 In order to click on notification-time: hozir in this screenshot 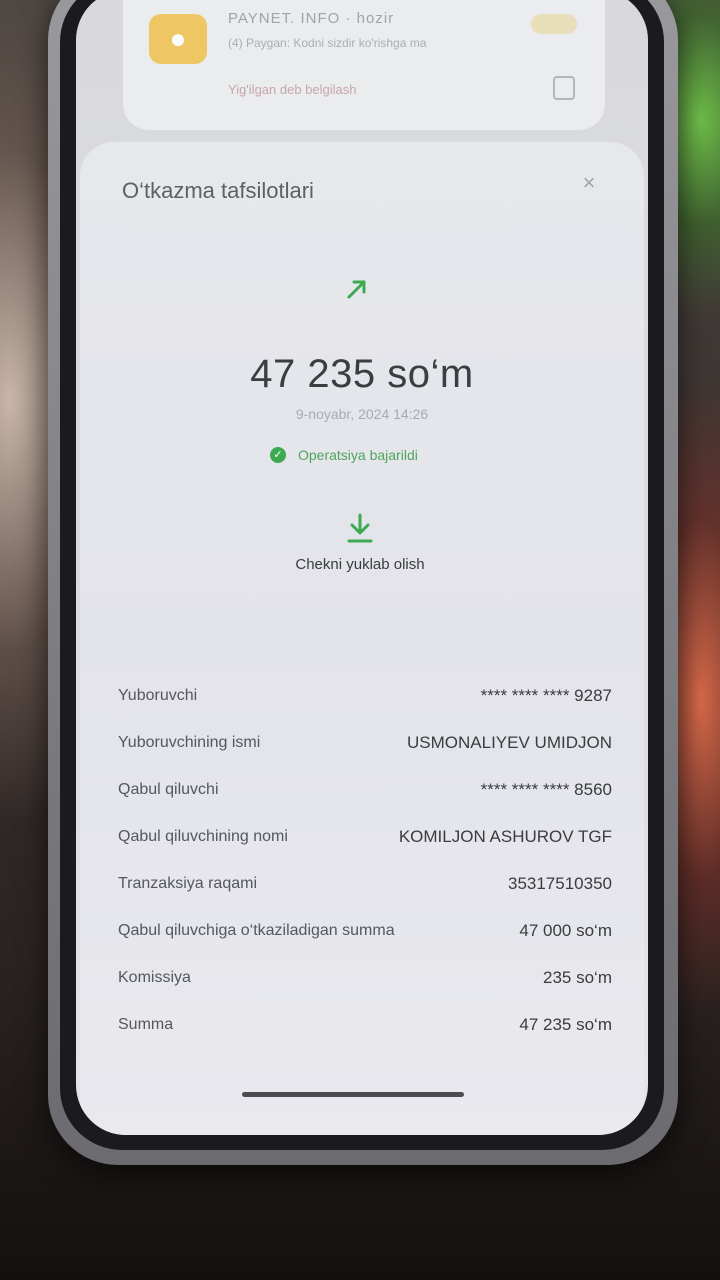, I will do `click(375, 18)`.